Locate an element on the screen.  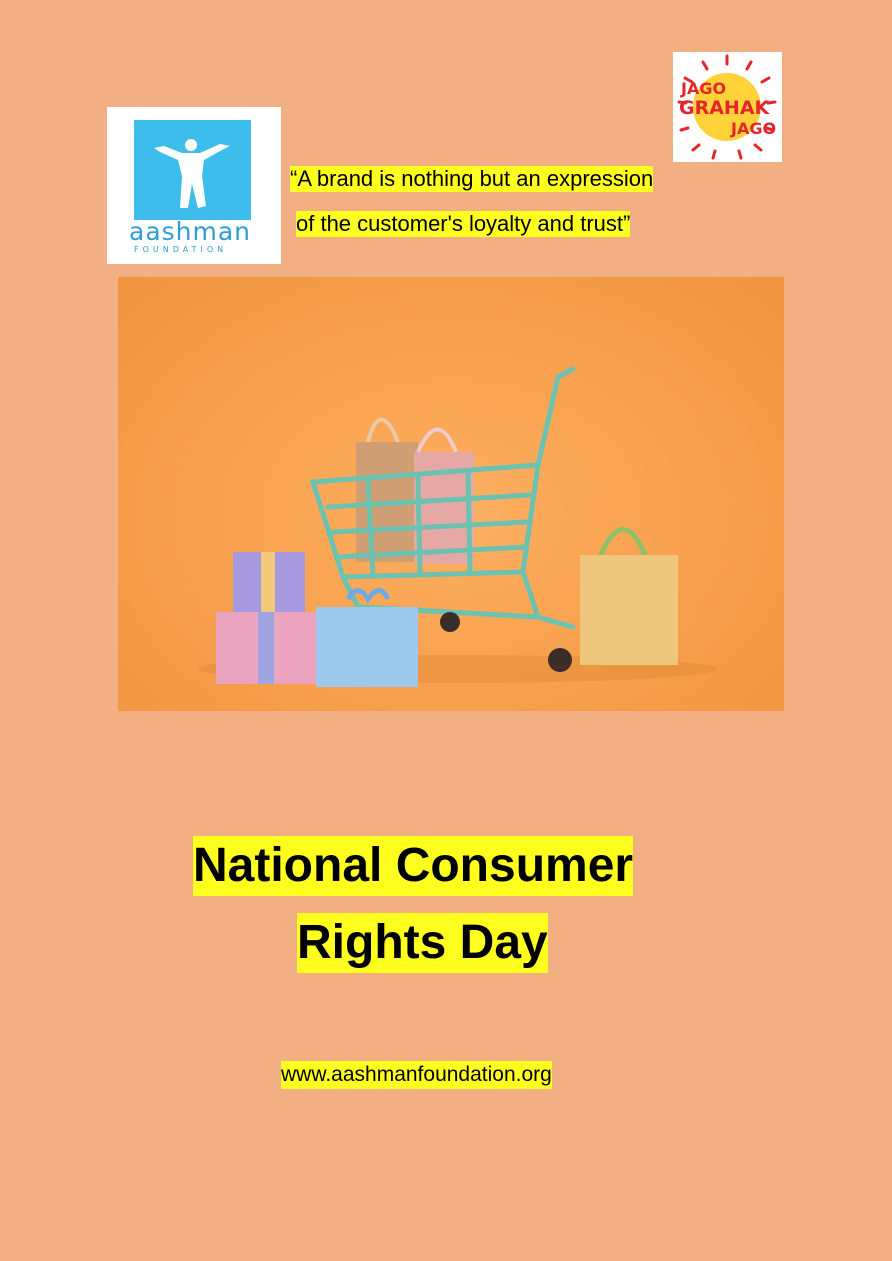
cart is located at coordinates (442, 498).